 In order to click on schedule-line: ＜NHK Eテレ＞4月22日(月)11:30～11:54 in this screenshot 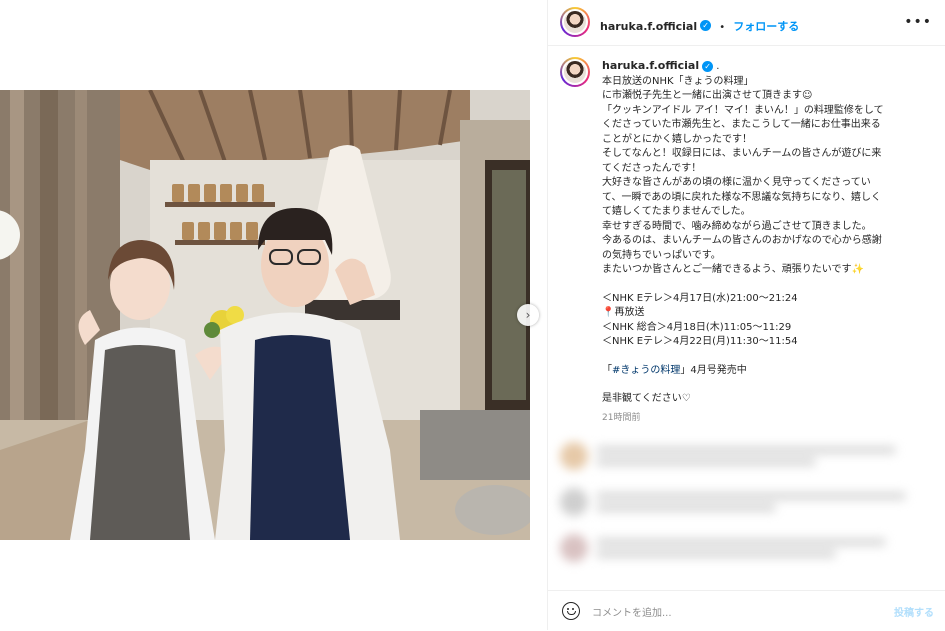, I will do `click(700, 341)`.